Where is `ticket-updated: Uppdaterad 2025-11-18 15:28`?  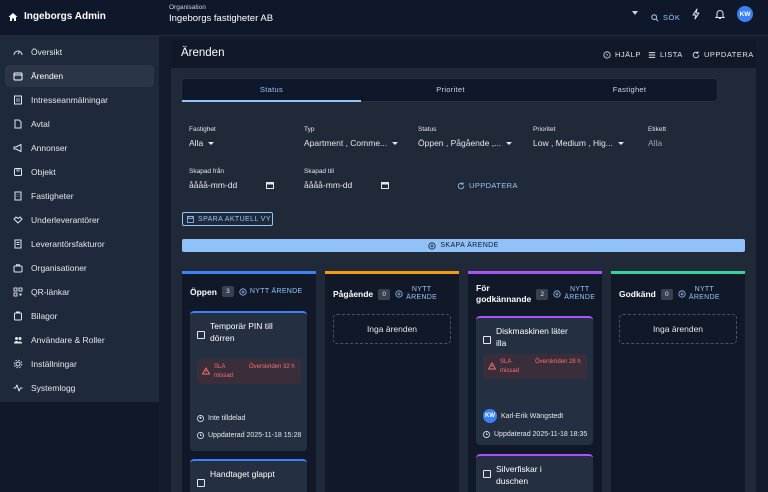
ticket-updated: Uppdaterad 2025-11-18 15:28 is located at coordinates (249, 435).